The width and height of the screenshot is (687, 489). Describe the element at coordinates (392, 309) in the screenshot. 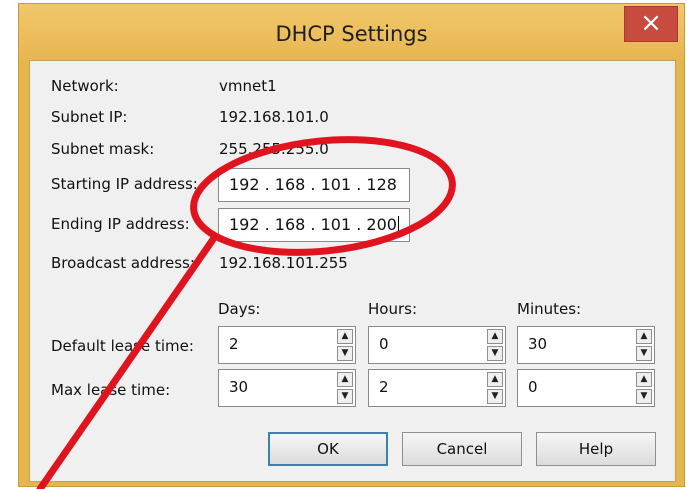

I see `hours-header: Hours:` at that location.